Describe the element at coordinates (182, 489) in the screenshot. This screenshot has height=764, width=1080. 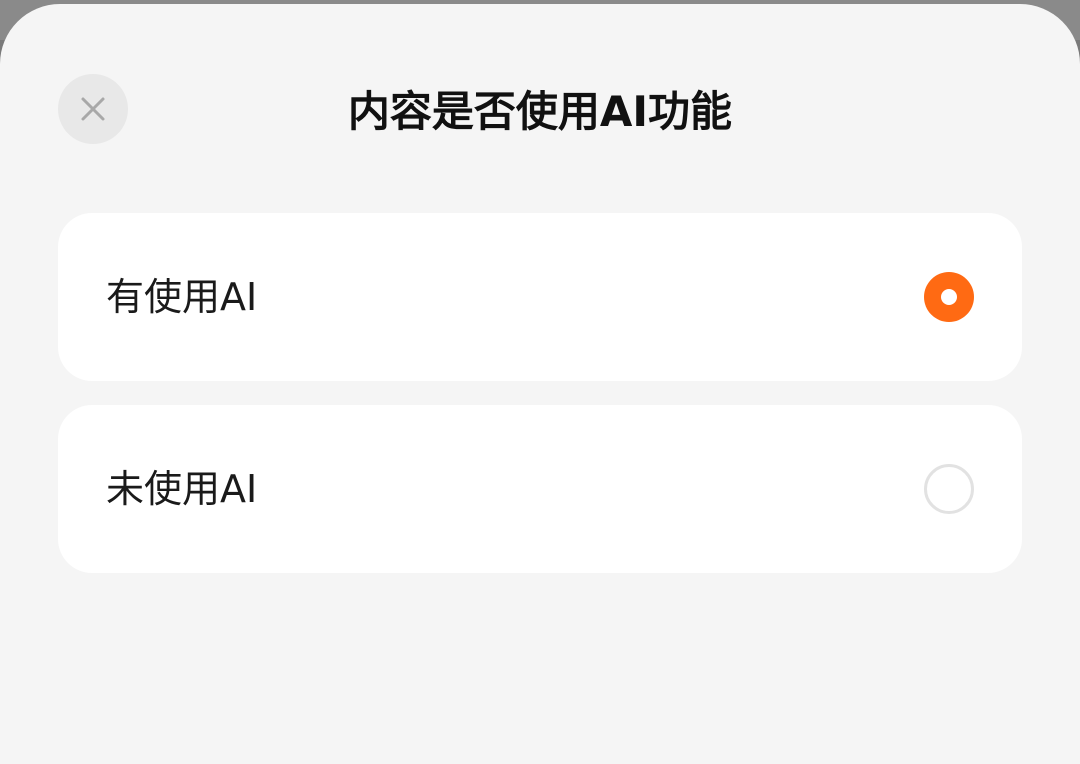
I see `option-label: 未使用AI` at that location.